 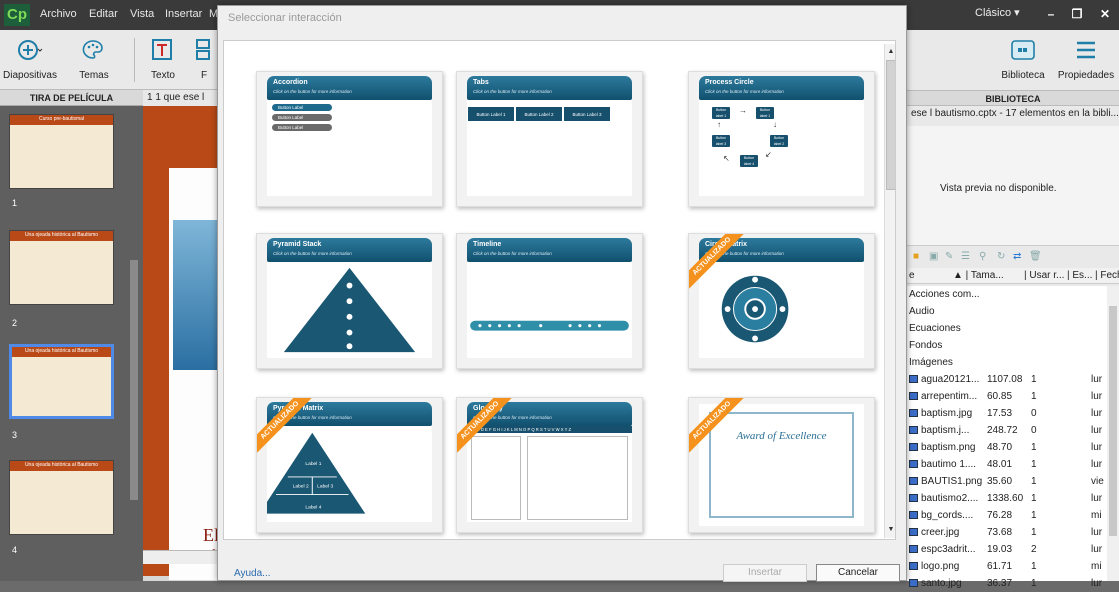 I want to click on folder-row: Fondos, so click(x=925, y=345).